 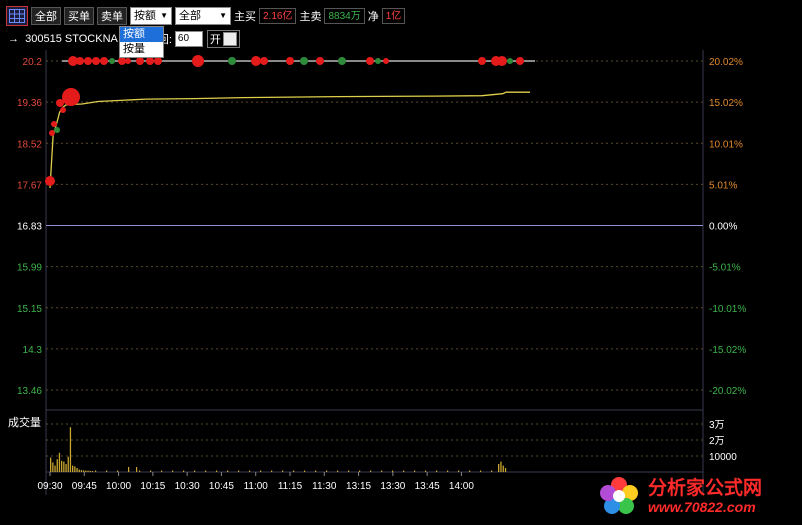 What do you see at coordinates (118, 486) in the screenshot?
I see `time-tick-label: 10:00` at bounding box center [118, 486].